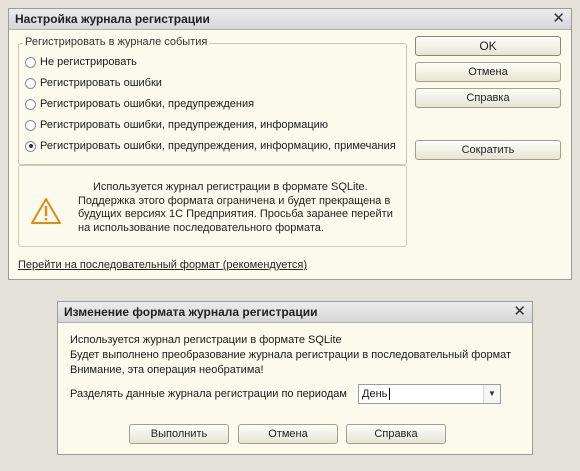  What do you see at coordinates (429, 394) in the screenshot?
I see `period-select: День ▼` at bounding box center [429, 394].